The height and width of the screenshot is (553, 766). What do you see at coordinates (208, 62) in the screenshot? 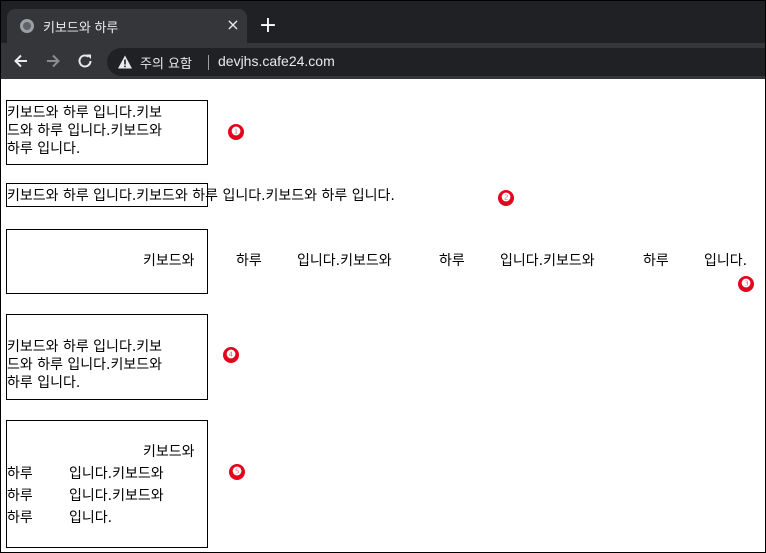
I see `separator` at bounding box center [208, 62].